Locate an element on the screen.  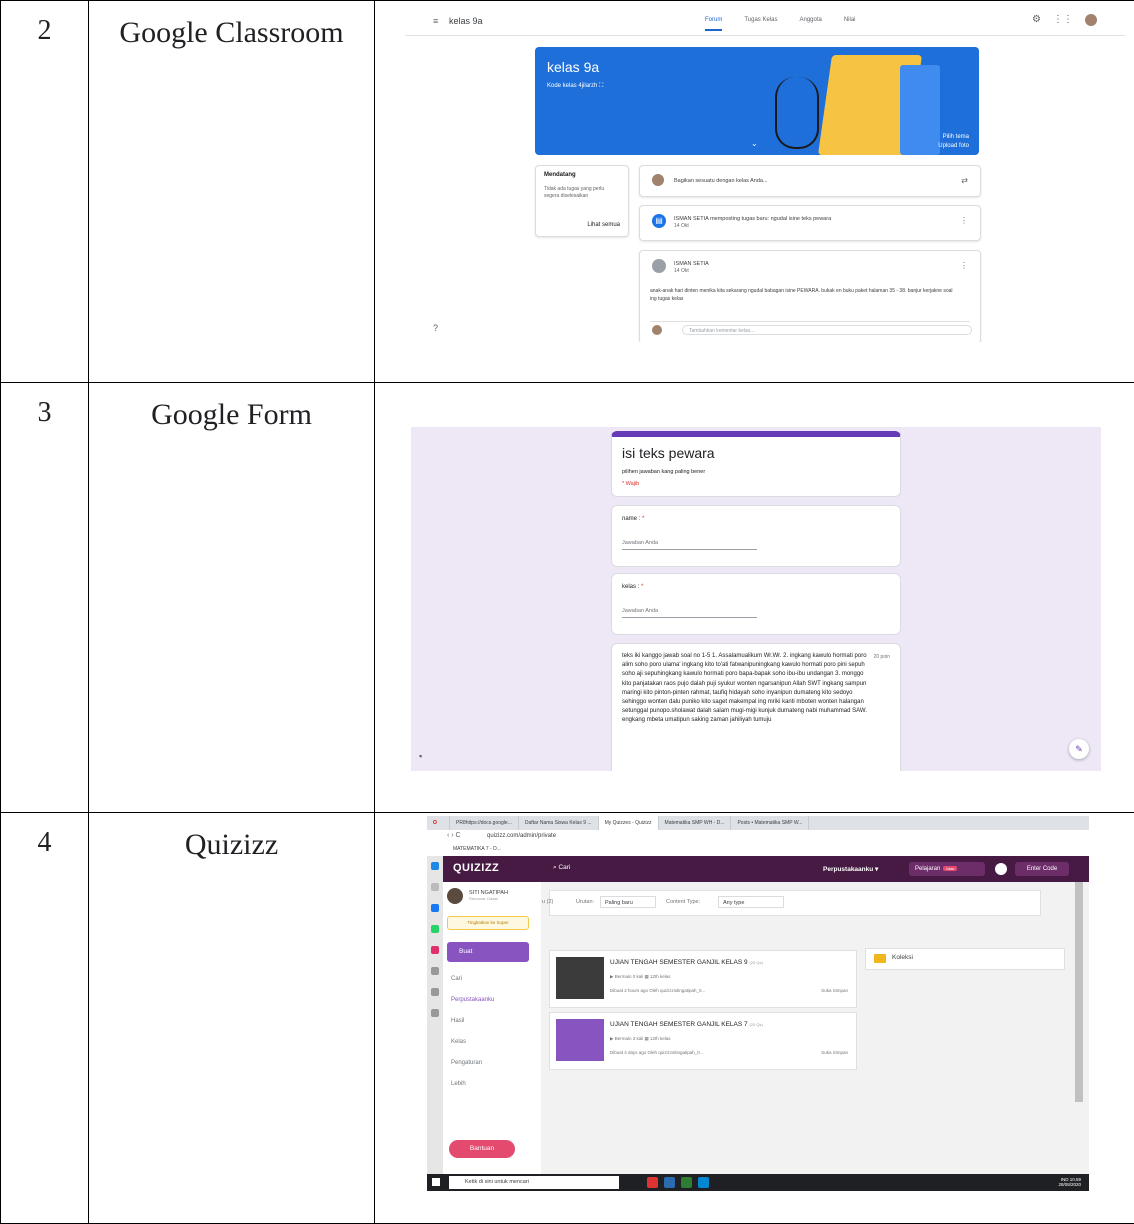
see-all-link: Lihat semua is located at coordinates (603, 225).